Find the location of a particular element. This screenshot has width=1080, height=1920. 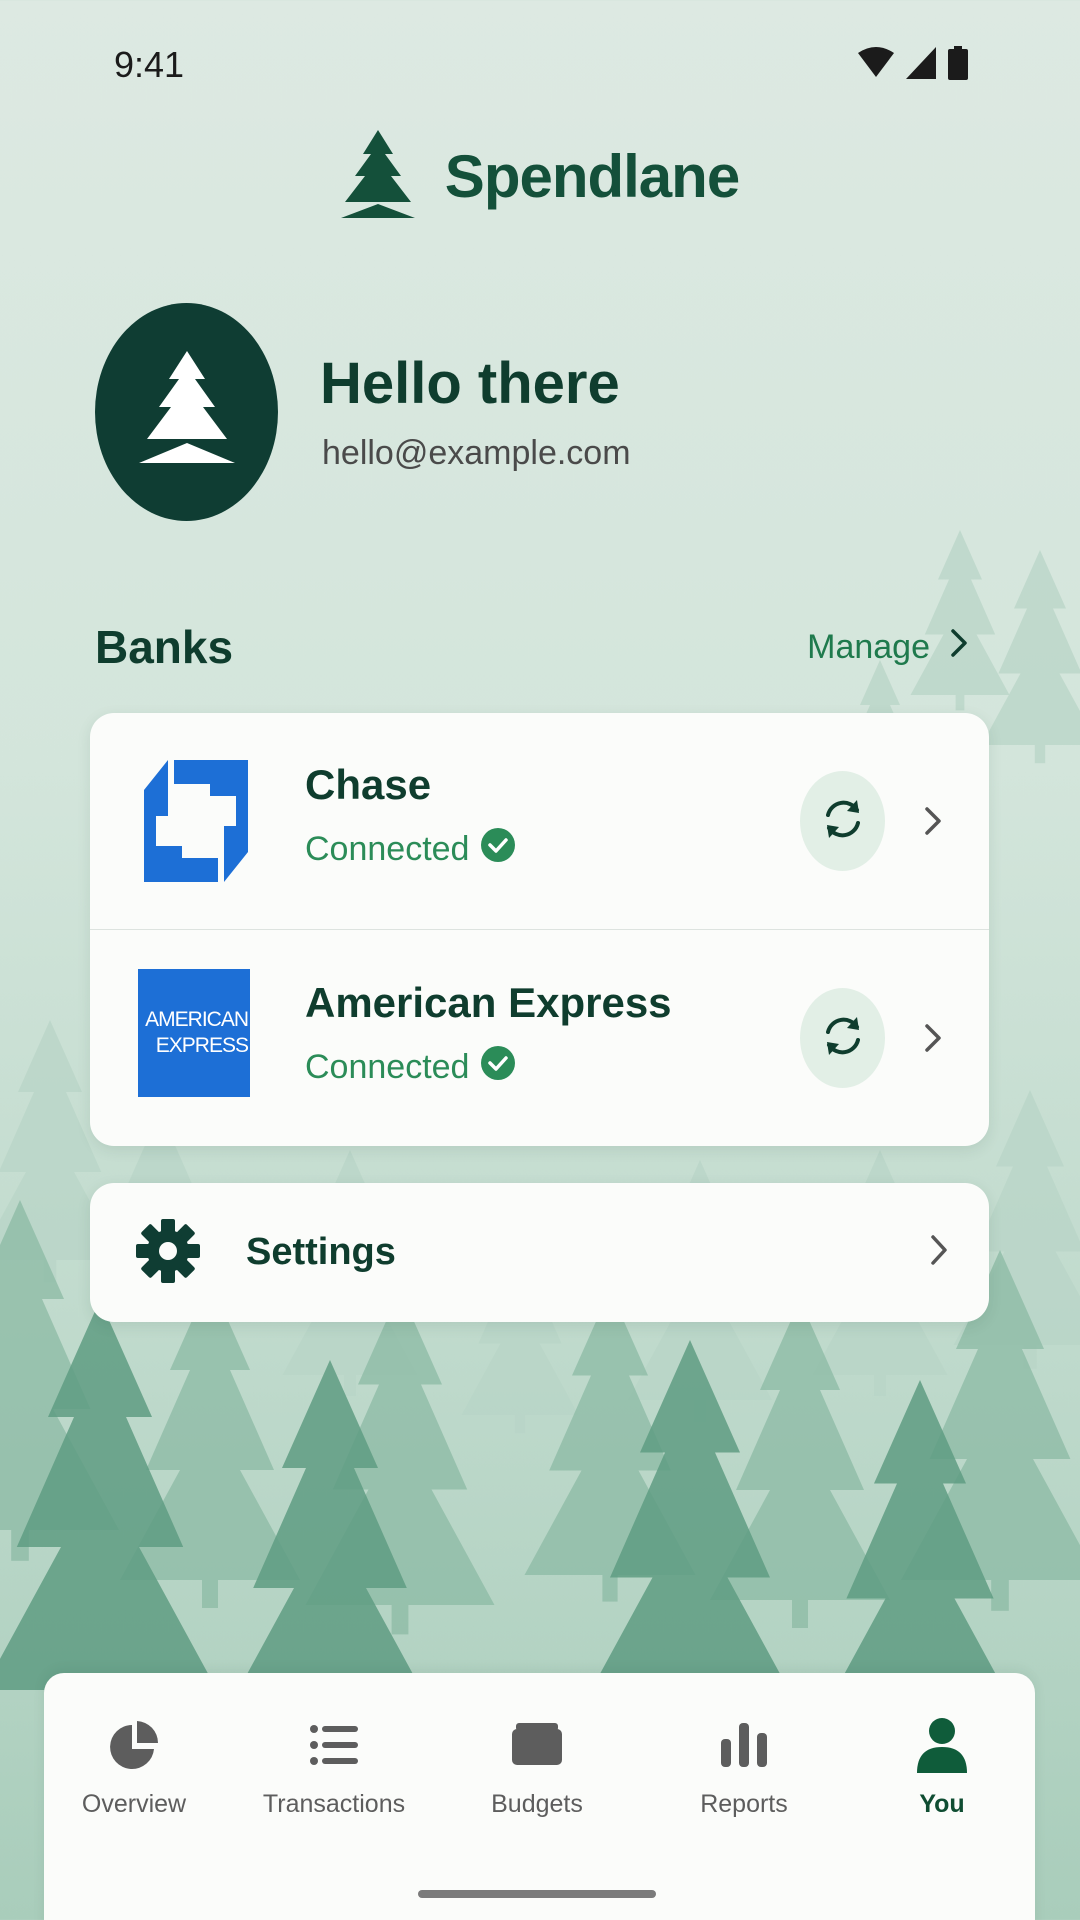

wifi-icon is located at coordinates (876, 63).